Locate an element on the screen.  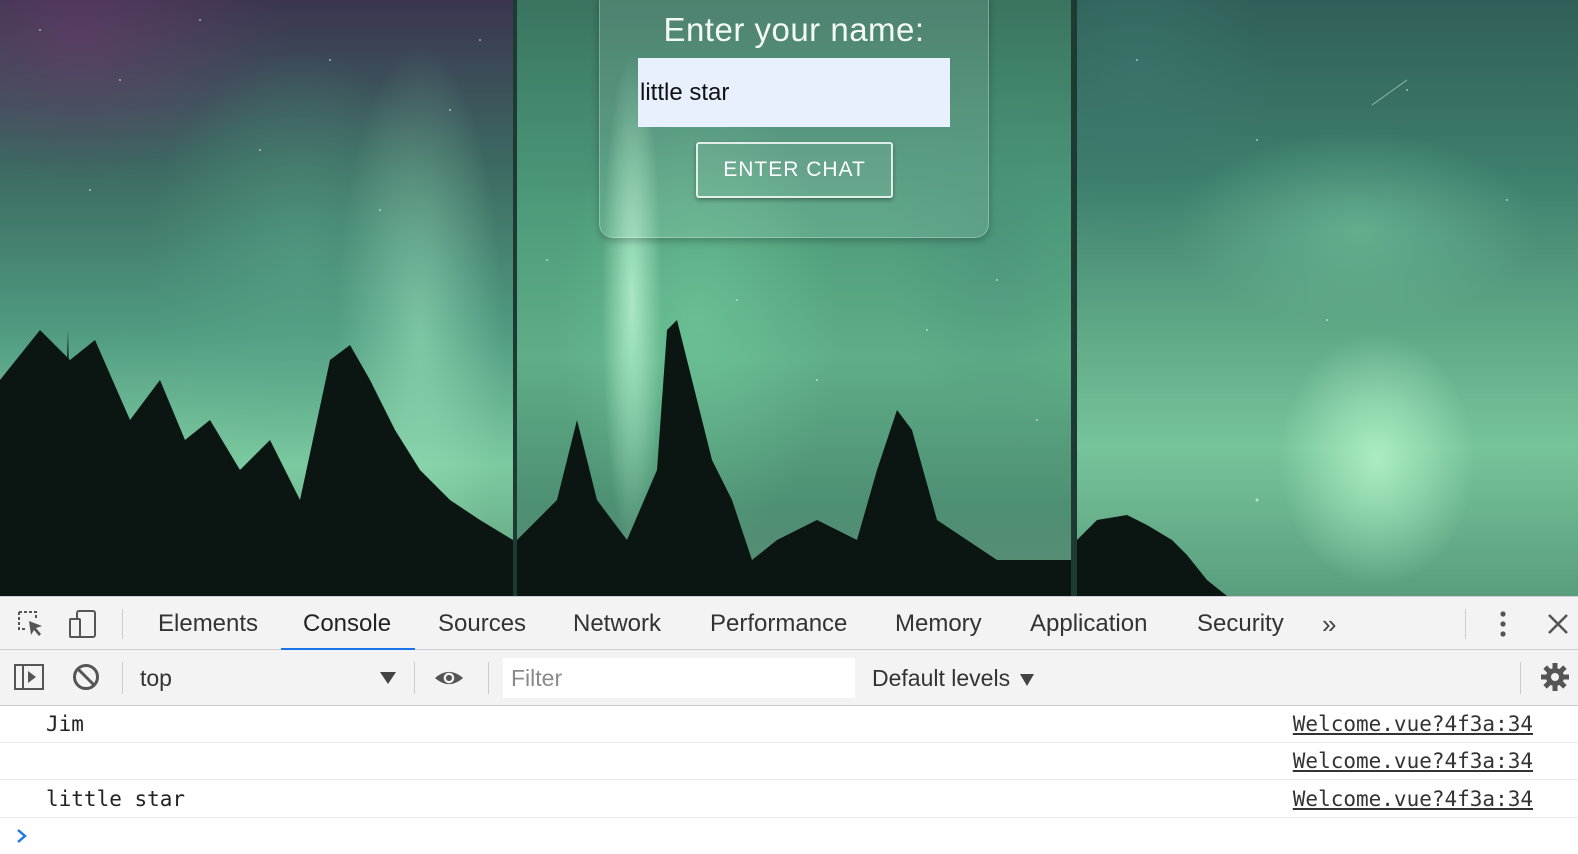
context-selector: top is located at coordinates (270, 678).